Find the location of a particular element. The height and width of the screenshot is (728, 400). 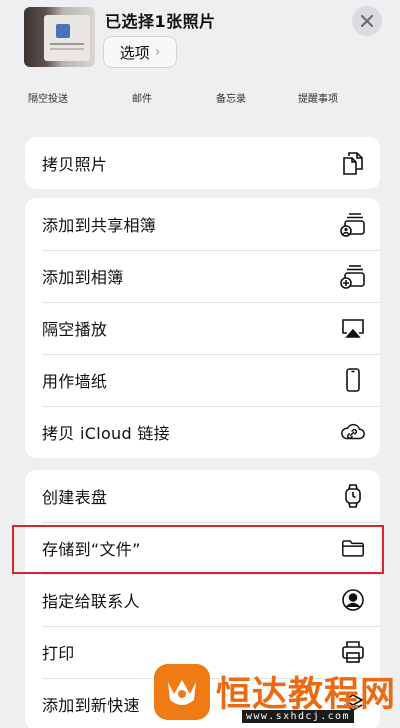

action-label: 添加到新快速 is located at coordinates (91, 705).